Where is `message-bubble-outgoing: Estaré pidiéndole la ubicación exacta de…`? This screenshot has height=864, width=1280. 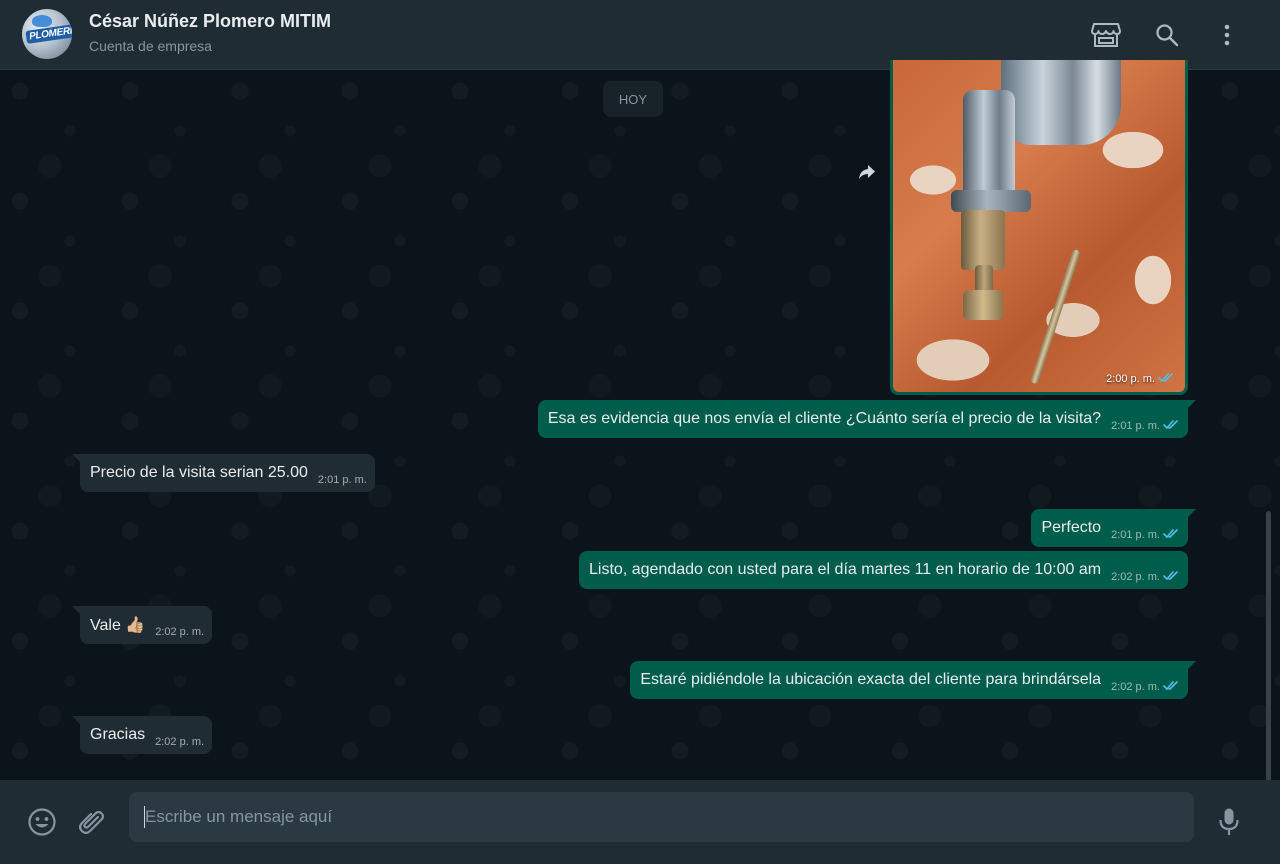 message-bubble-outgoing: Estaré pidiéndole la ubicación exacta de… is located at coordinates (913, 680).